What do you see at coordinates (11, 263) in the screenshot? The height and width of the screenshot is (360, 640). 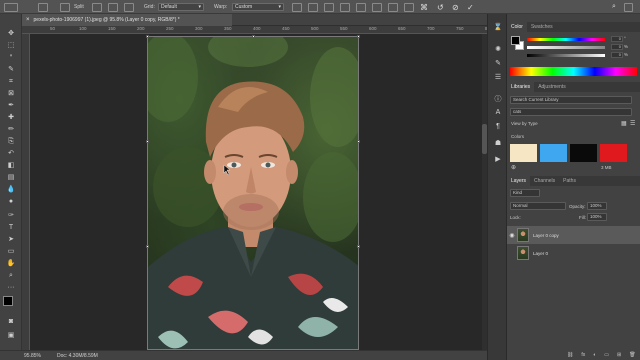 I see `hand-tool-icon: ✋` at bounding box center [11, 263].